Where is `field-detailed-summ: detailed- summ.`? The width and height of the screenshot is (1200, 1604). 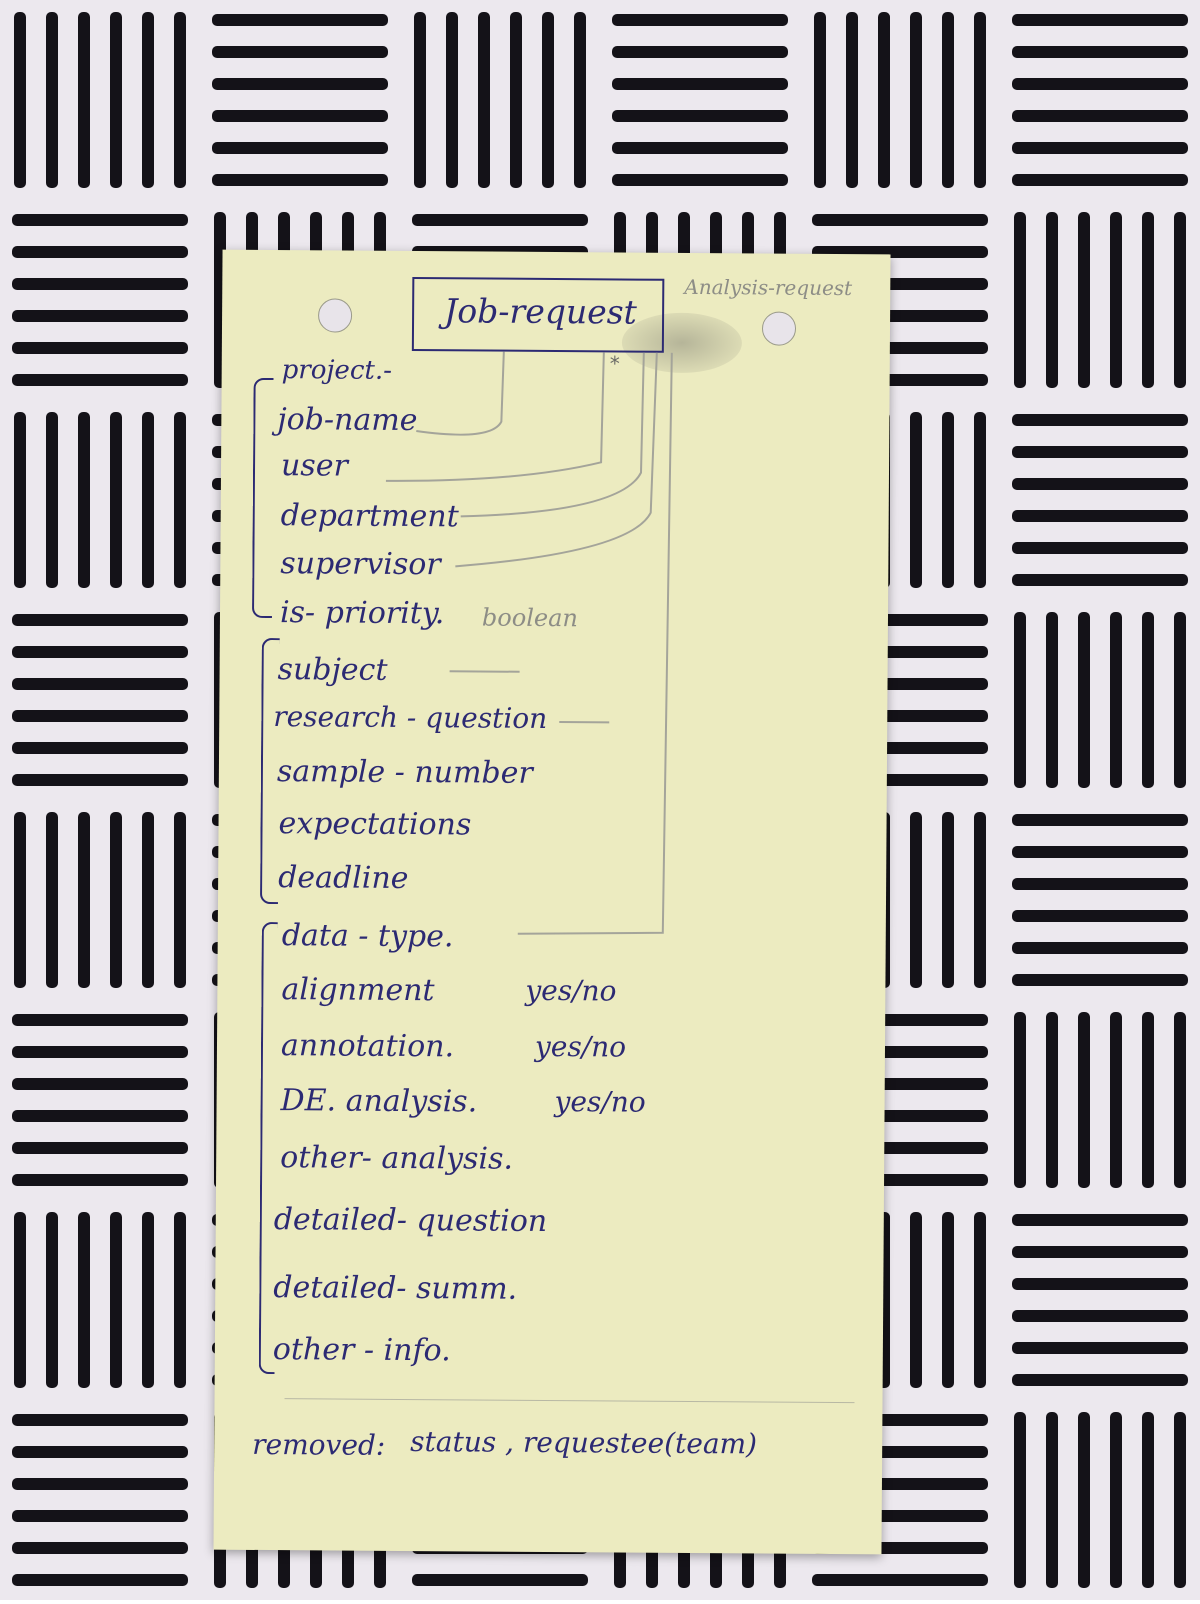
field-detailed-summ: detailed- summ. is located at coordinates (395, 1288).